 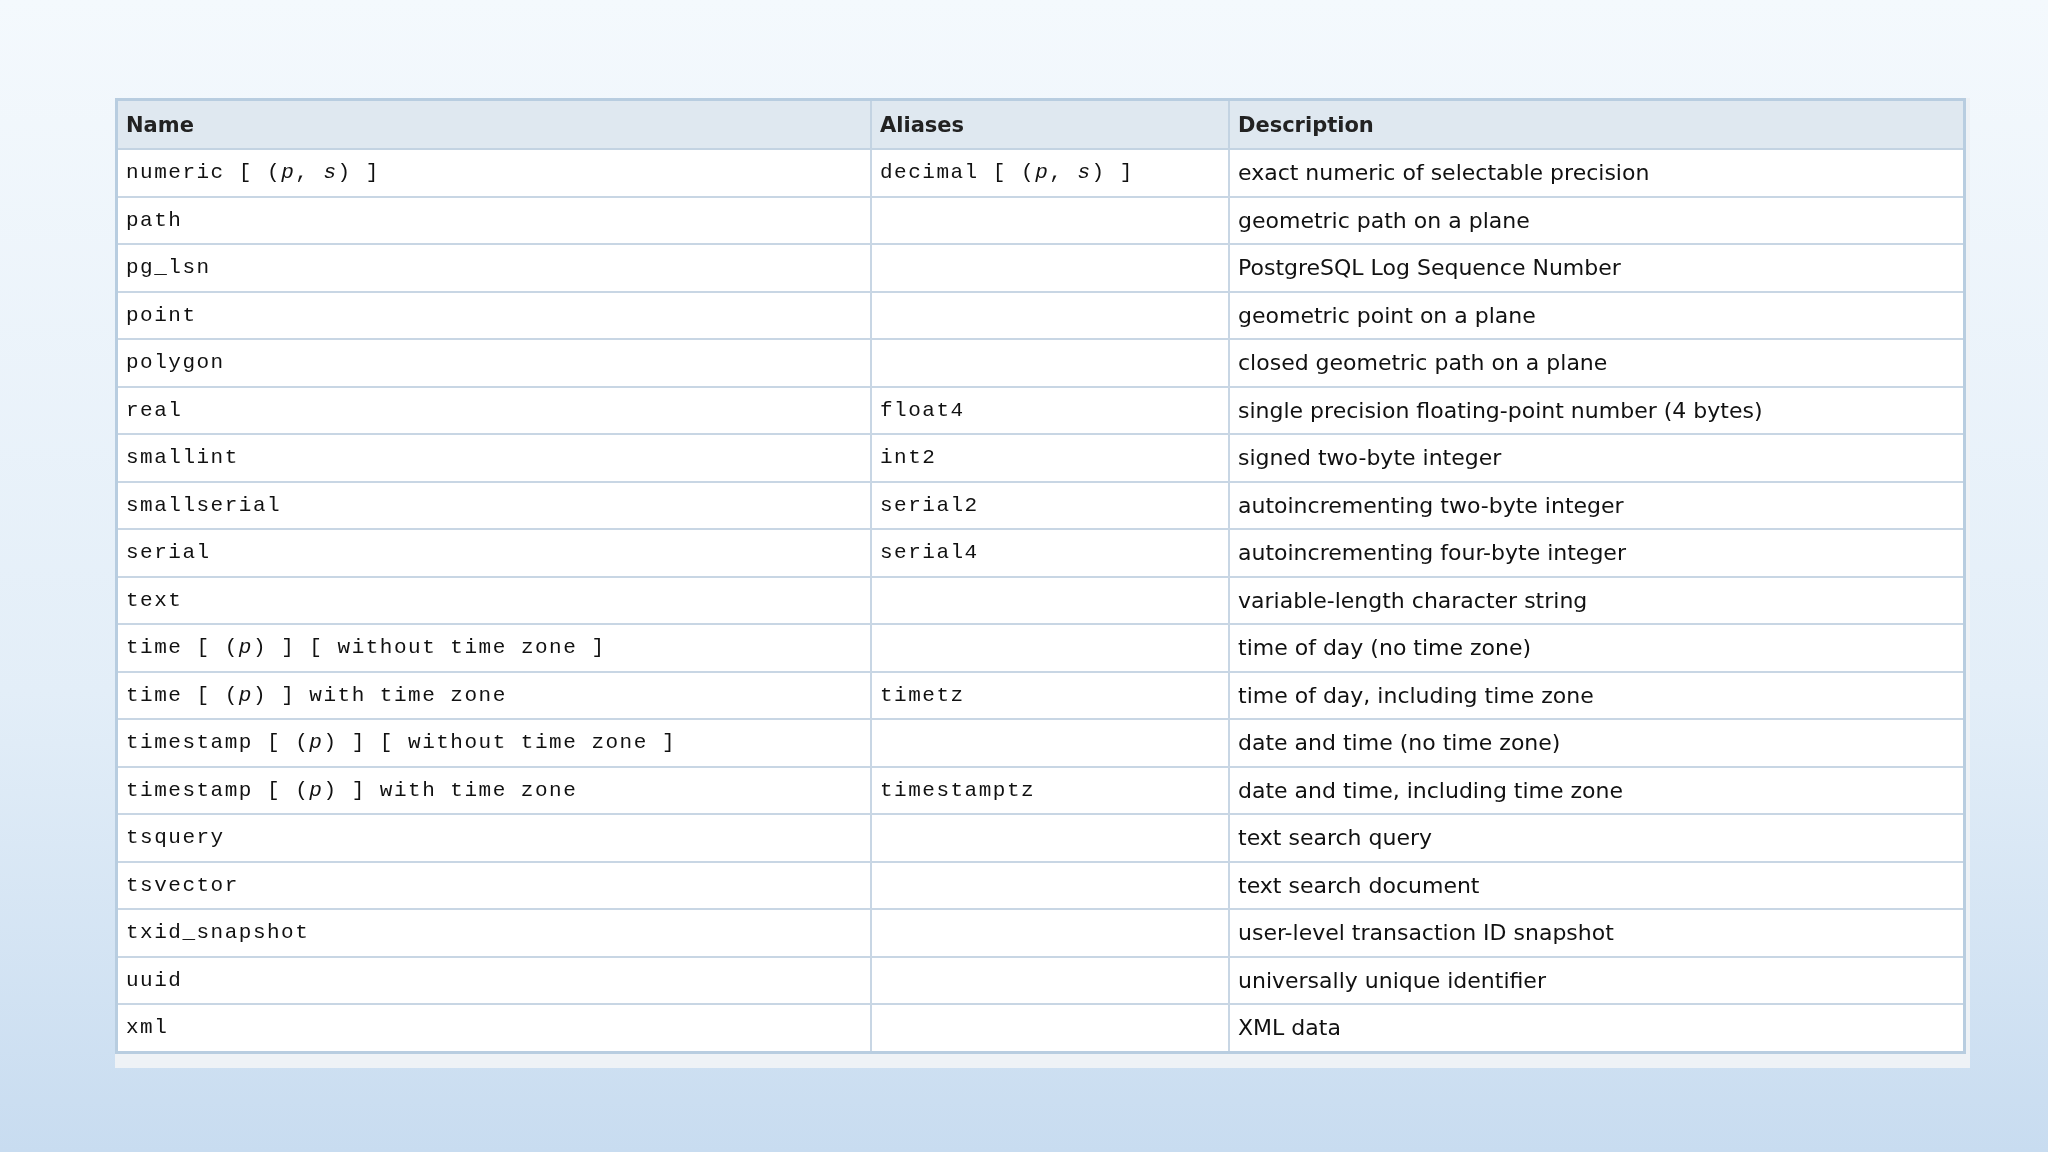 I want to click on type-description: autoincrementing two-byte integer, so click(x=1431, y=505).